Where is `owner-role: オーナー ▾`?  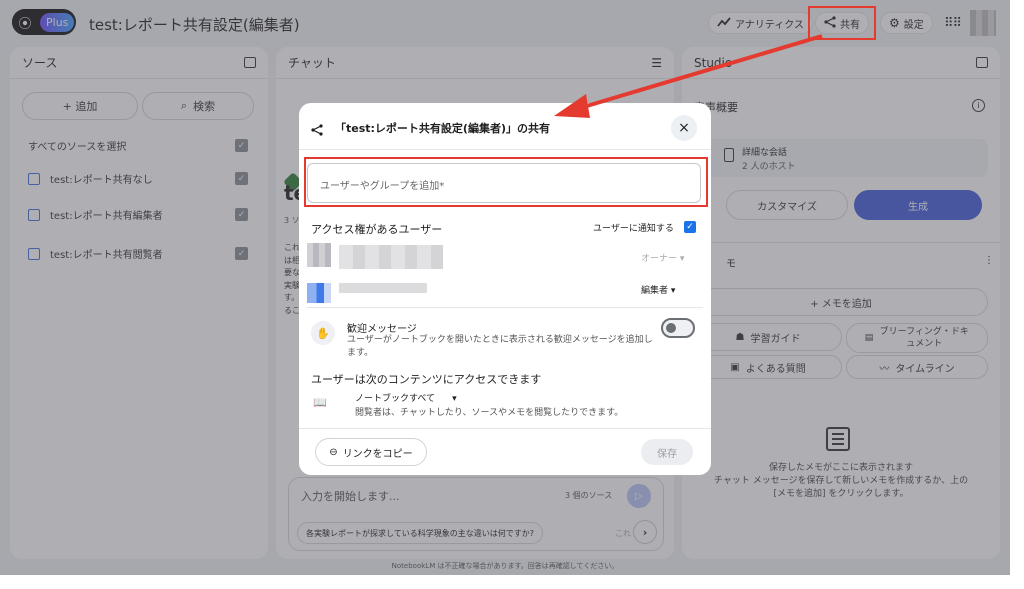 owner-role: オーナー ▾ is located at coordinates (663, 259).